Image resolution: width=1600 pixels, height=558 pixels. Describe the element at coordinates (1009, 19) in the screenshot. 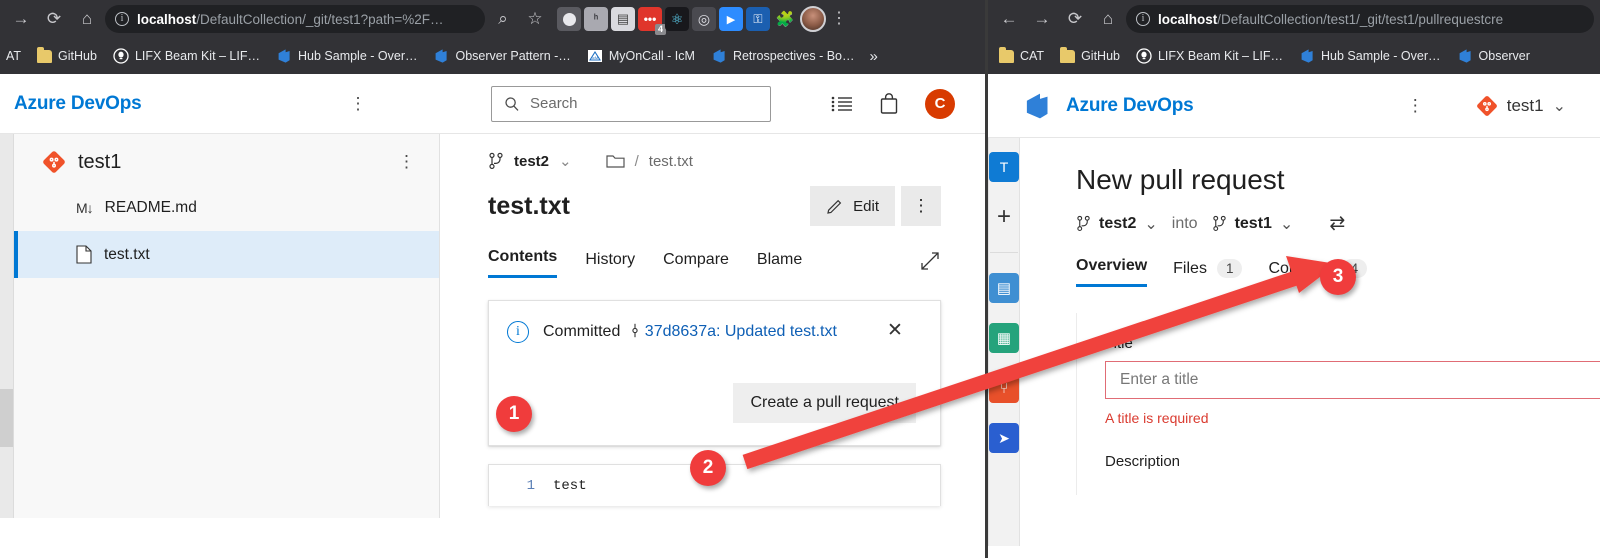

I see `back-button: ←` at that location.